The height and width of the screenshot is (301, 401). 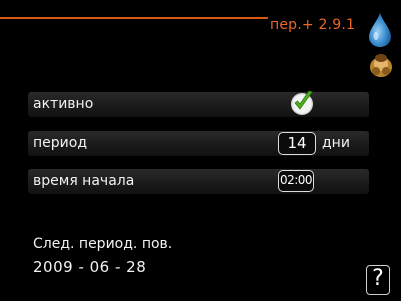 I want to click on start-time-value: 02:00, so click(x=296, y=181).